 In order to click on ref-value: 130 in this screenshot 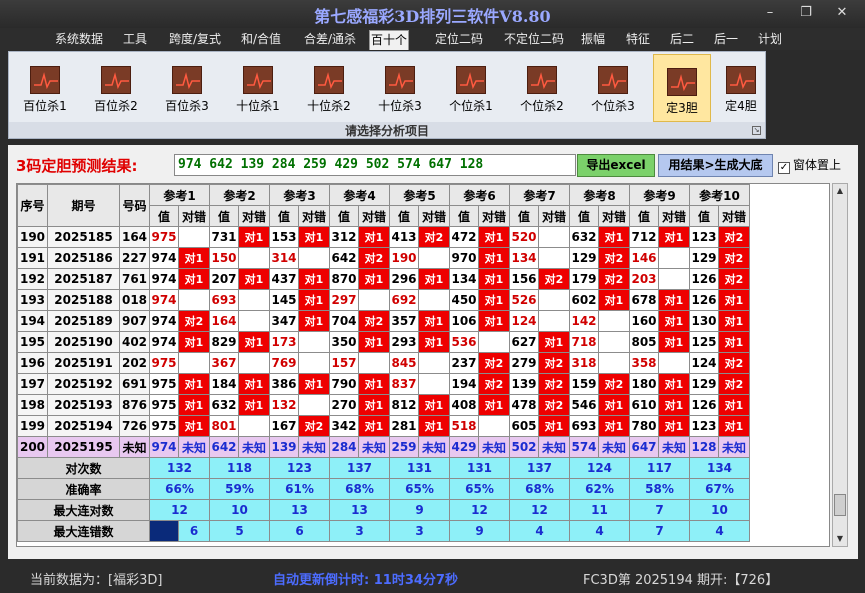, I will do `click(704, 321)`.